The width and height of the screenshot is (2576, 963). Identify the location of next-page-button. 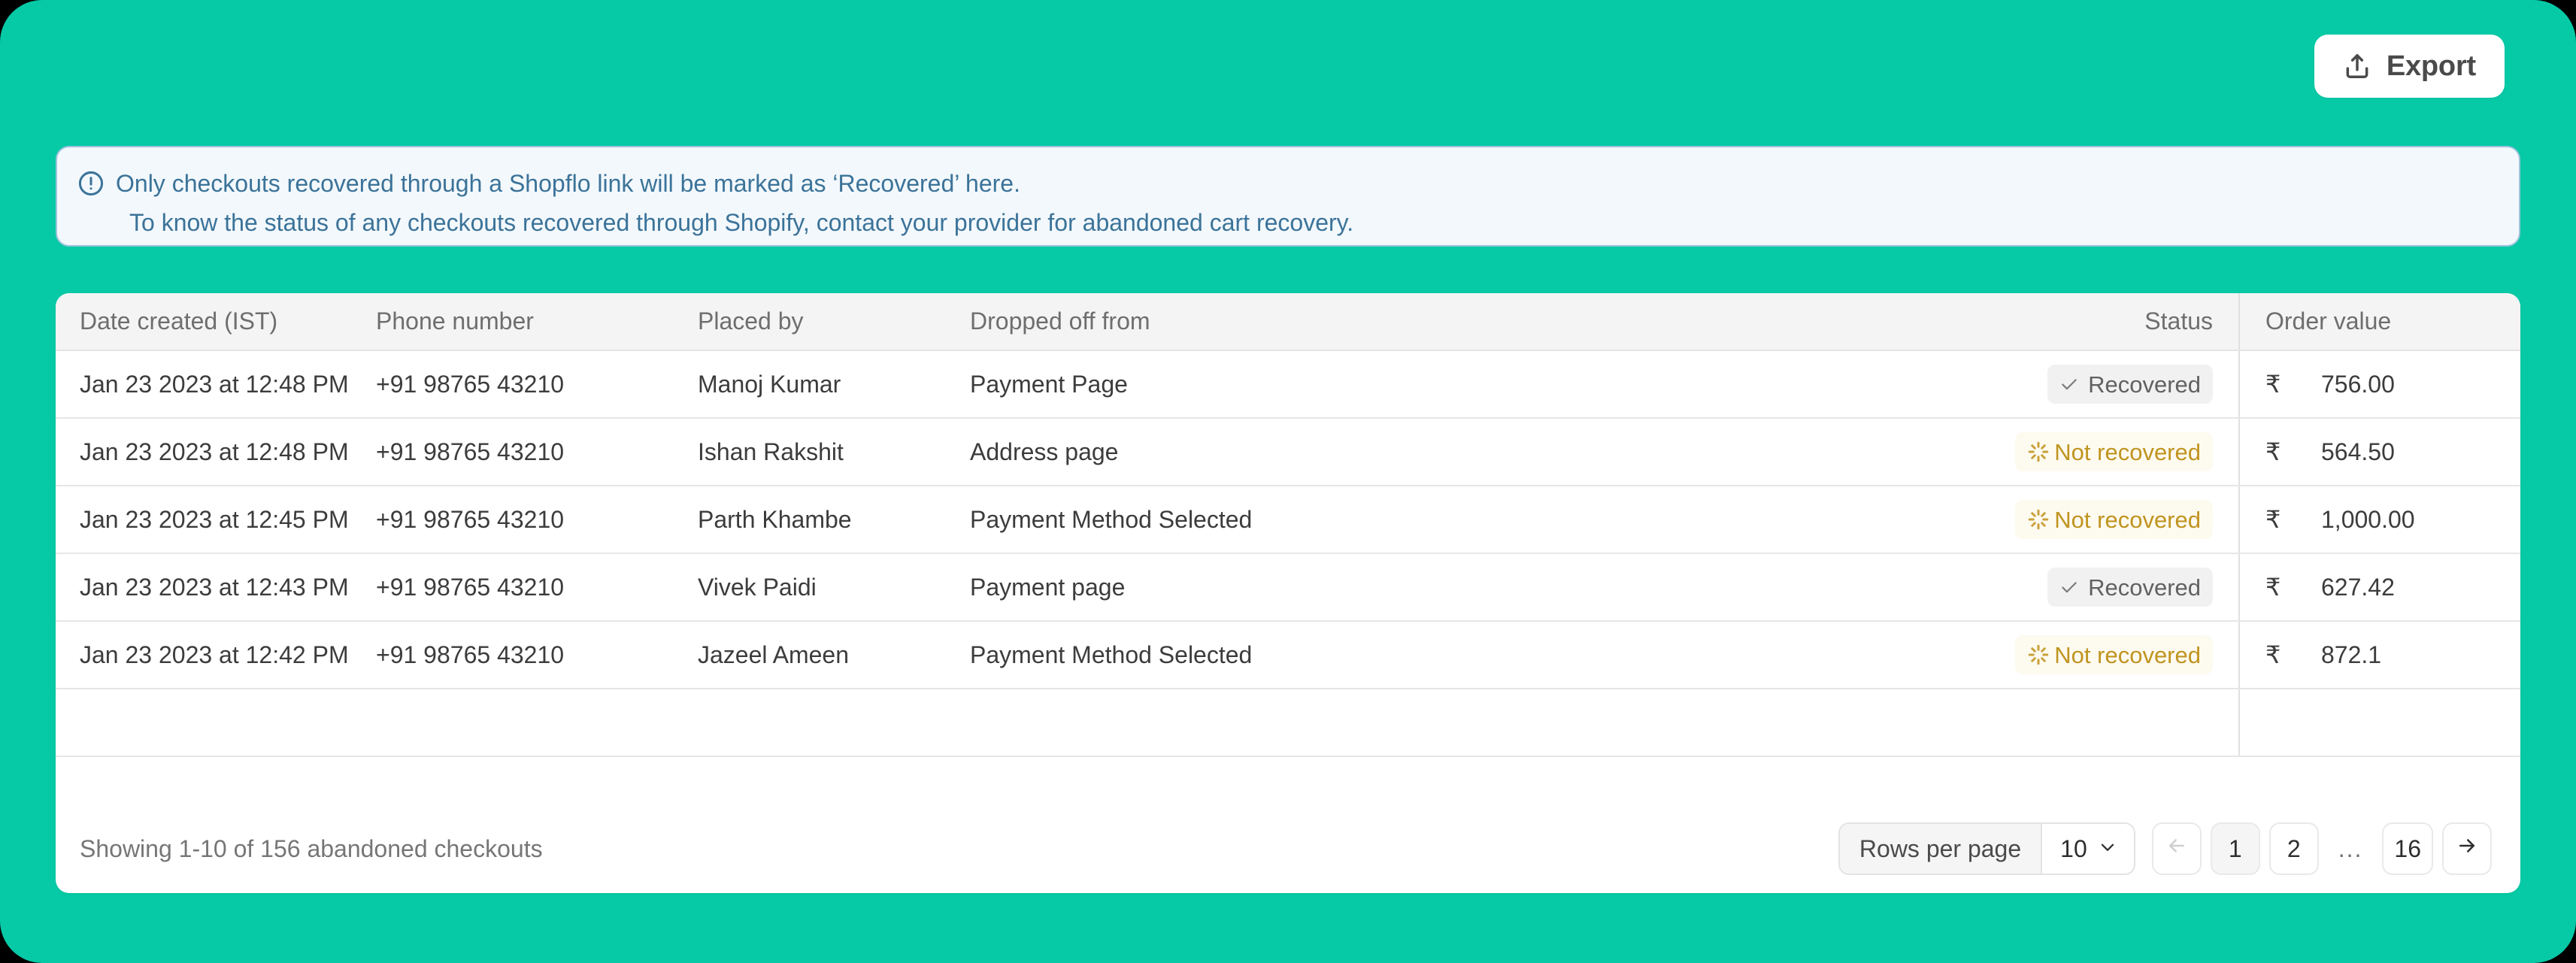
(2467, 848).